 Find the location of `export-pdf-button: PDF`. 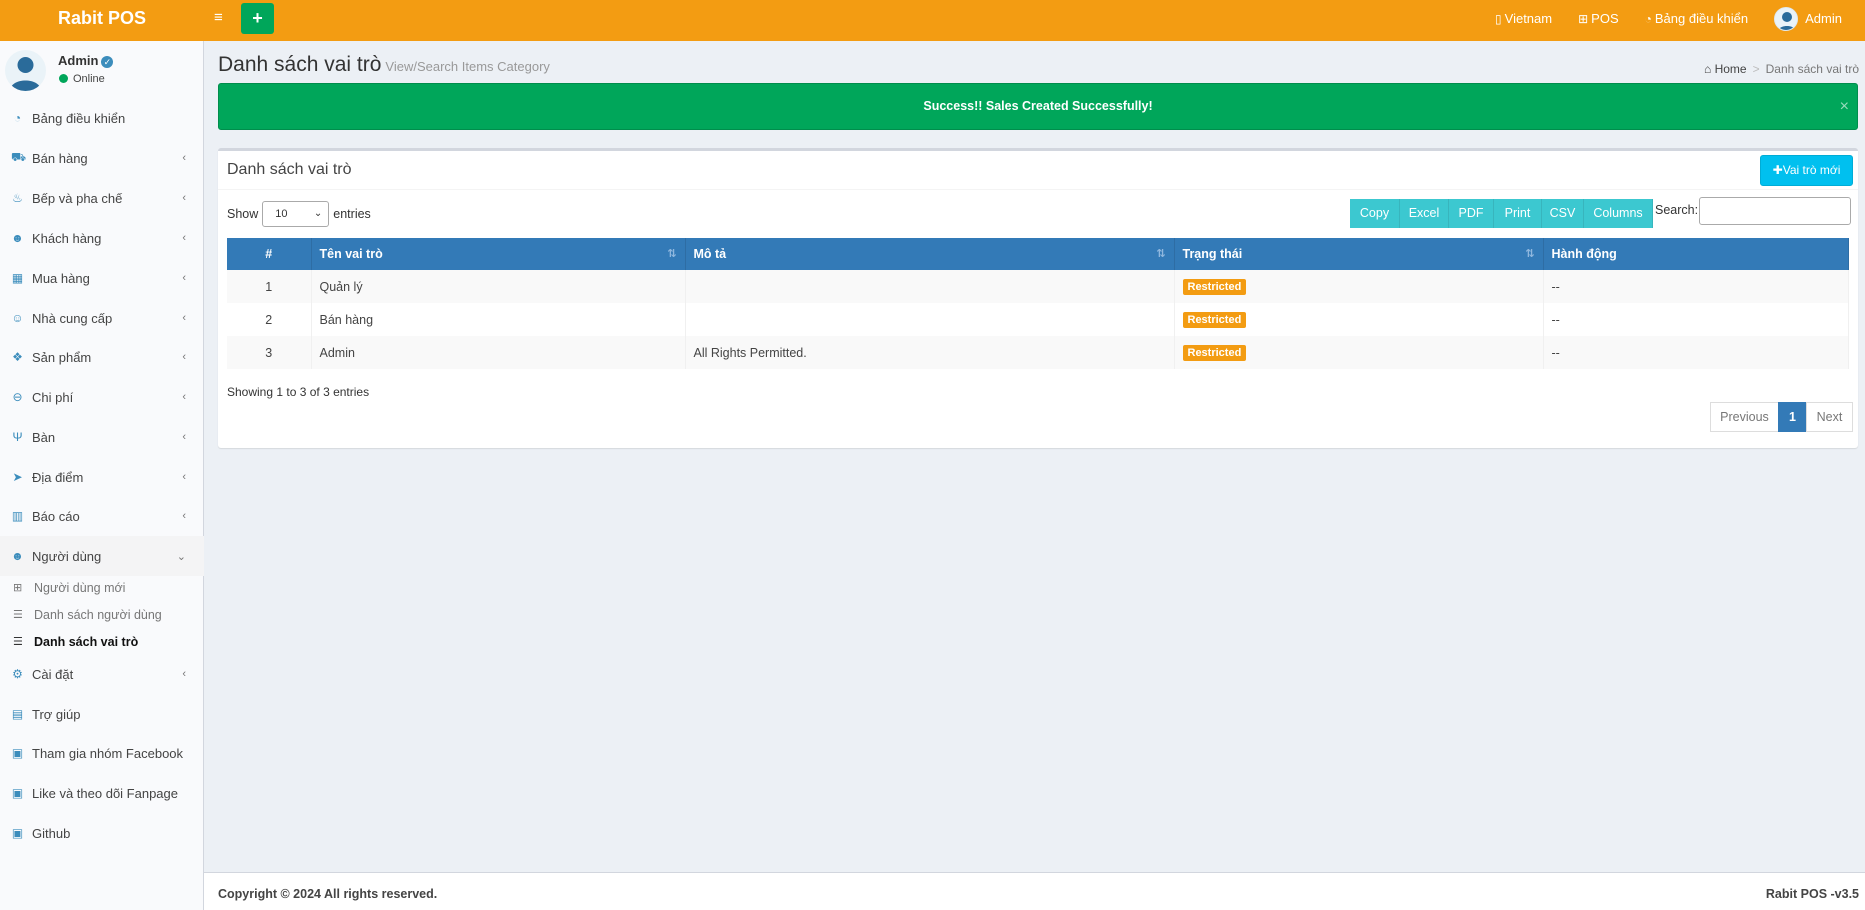

export-pdf-button: PDF is located at coordinates (1471, 213).